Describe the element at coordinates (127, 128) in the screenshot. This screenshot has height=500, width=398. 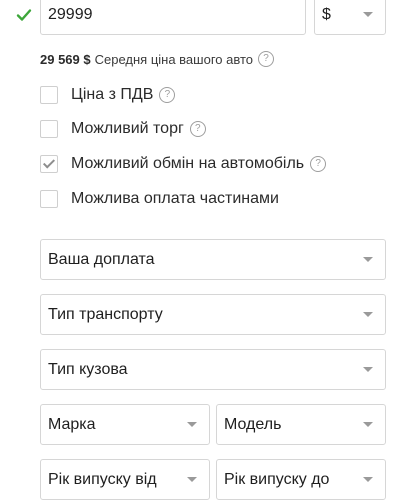
I see `option-bargain-label: Можливий торг` at that location.